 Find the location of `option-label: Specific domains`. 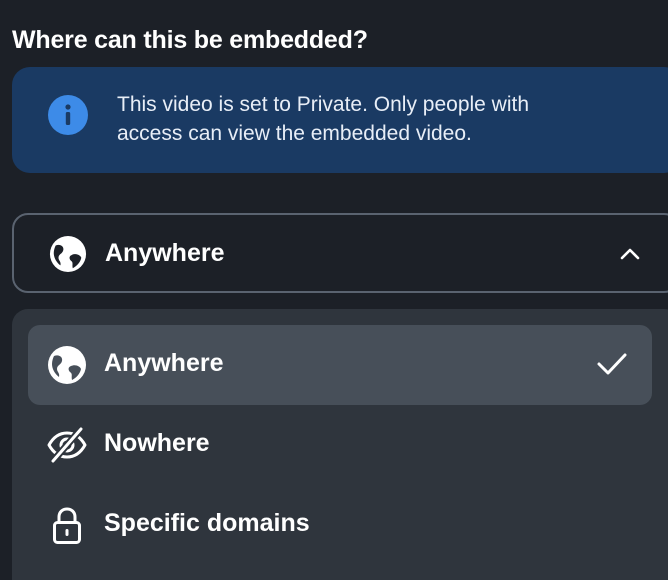

option-label: Specific domains is located at coordinates (207, 523).